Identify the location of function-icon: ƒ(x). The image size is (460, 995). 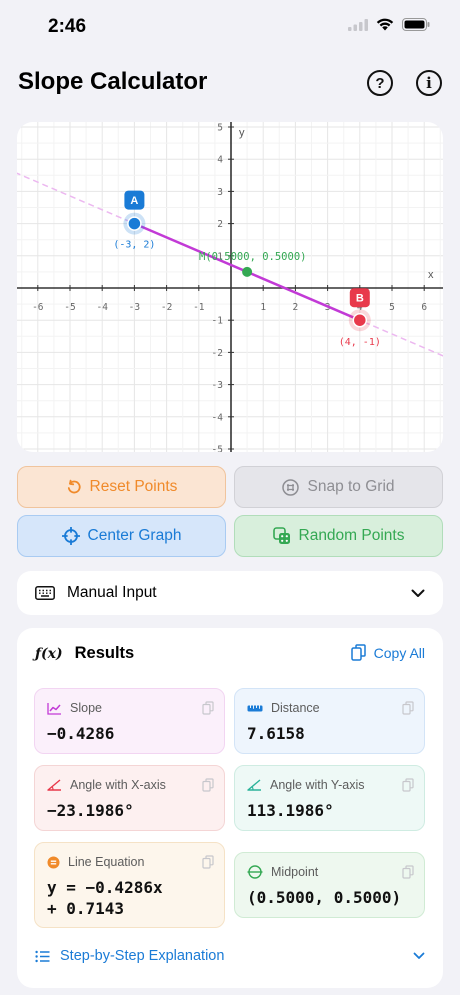
(49, 653).